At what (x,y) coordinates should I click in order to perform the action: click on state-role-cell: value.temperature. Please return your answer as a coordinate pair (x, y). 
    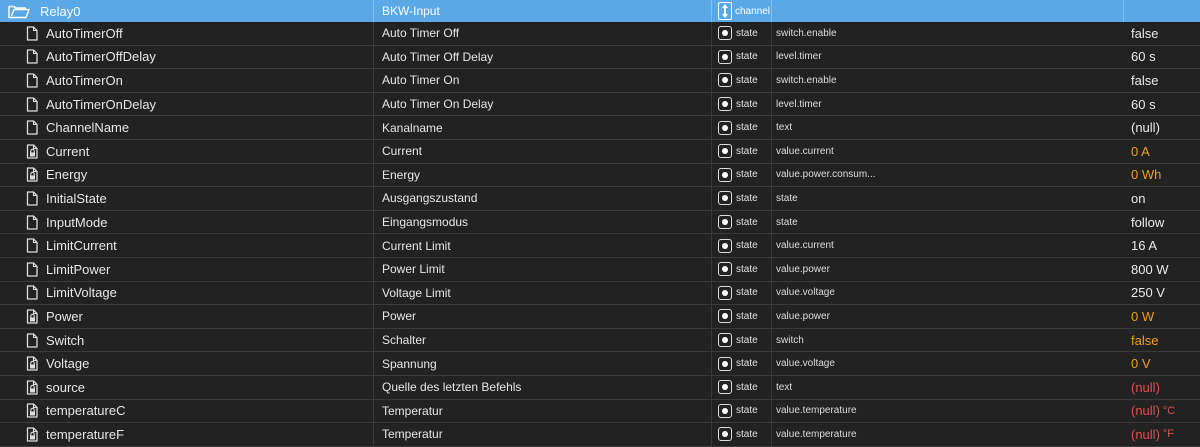
    Looking at the image, I should click on (948, 434).